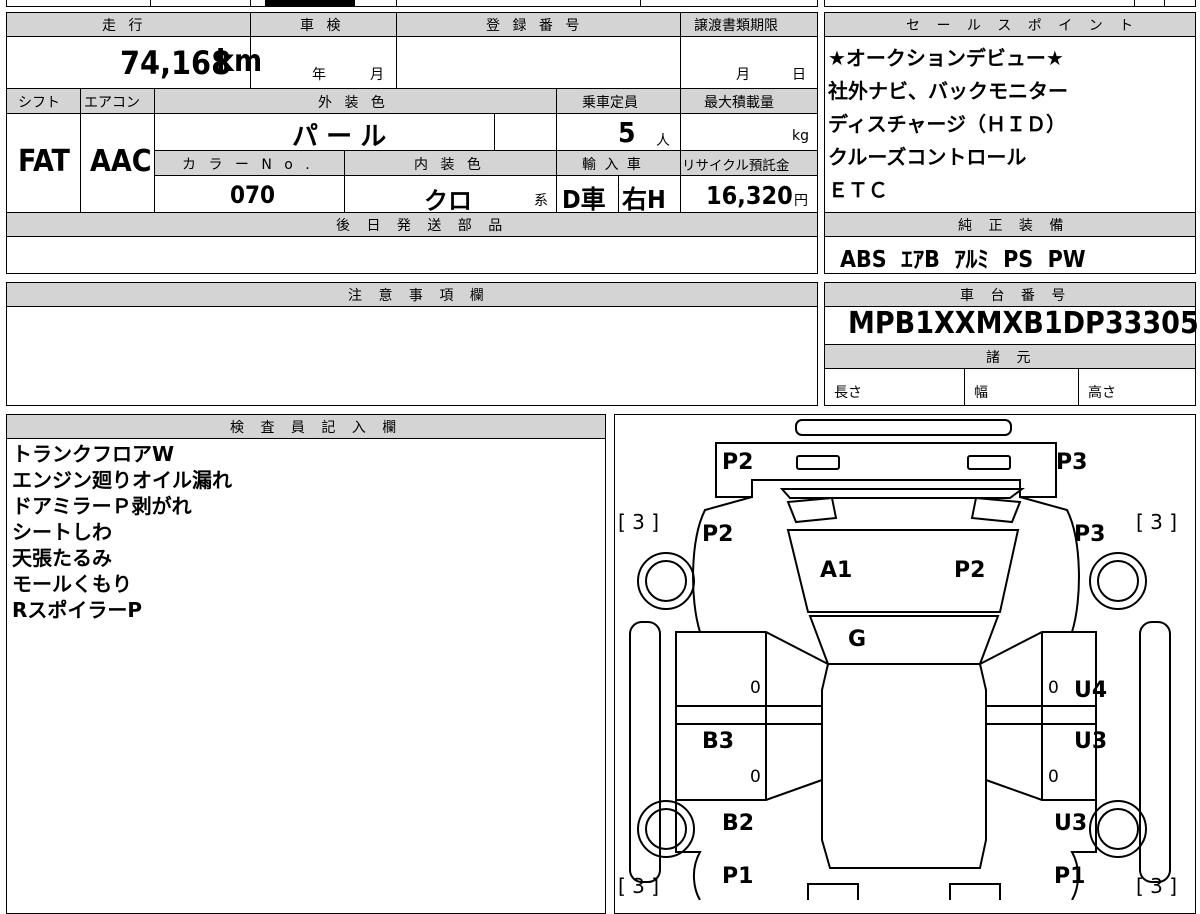  What do you see at coordinates (124, 26) in the screenshot?
I see `label-mileage: 走 行` at bounding box center [124, 26].